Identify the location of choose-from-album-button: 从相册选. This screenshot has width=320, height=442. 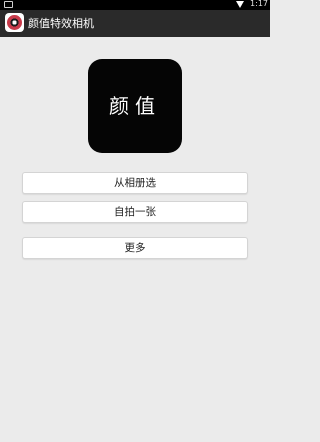
(135, 183).